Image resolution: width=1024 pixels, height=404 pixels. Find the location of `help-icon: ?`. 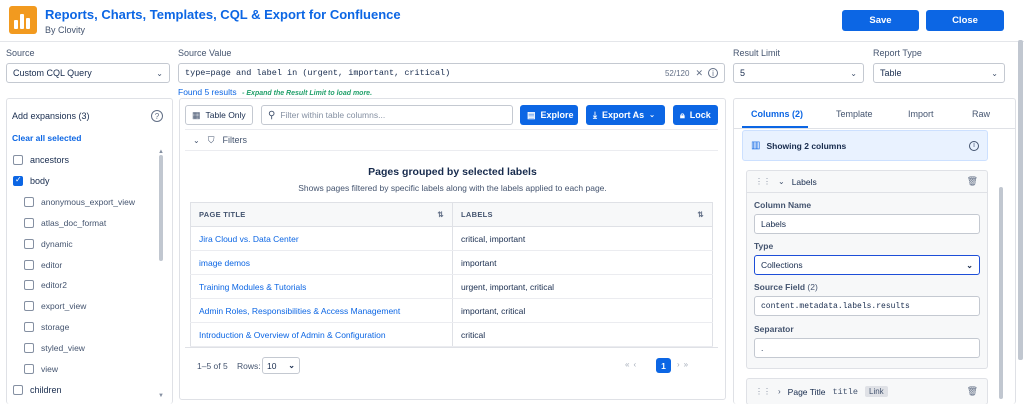

help-icon: ? is located at coordinates (157, 116).